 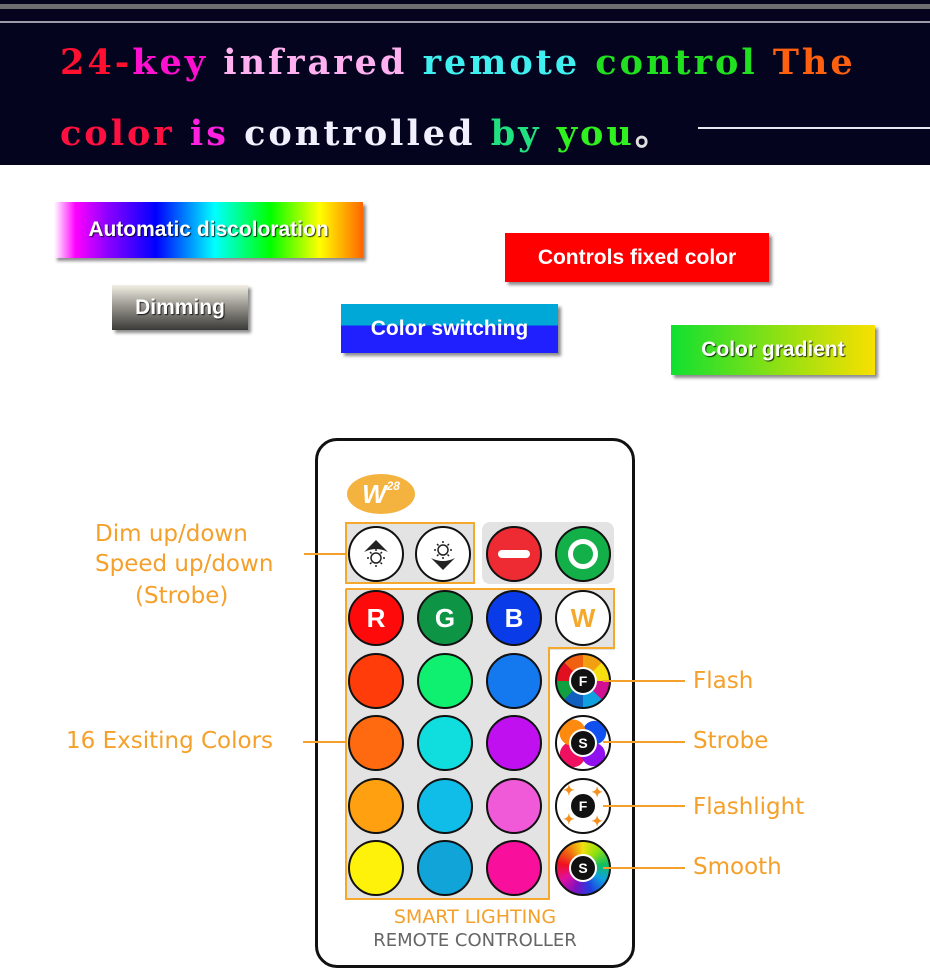 I want to click on button-label: B, so click(x=514, y=617).